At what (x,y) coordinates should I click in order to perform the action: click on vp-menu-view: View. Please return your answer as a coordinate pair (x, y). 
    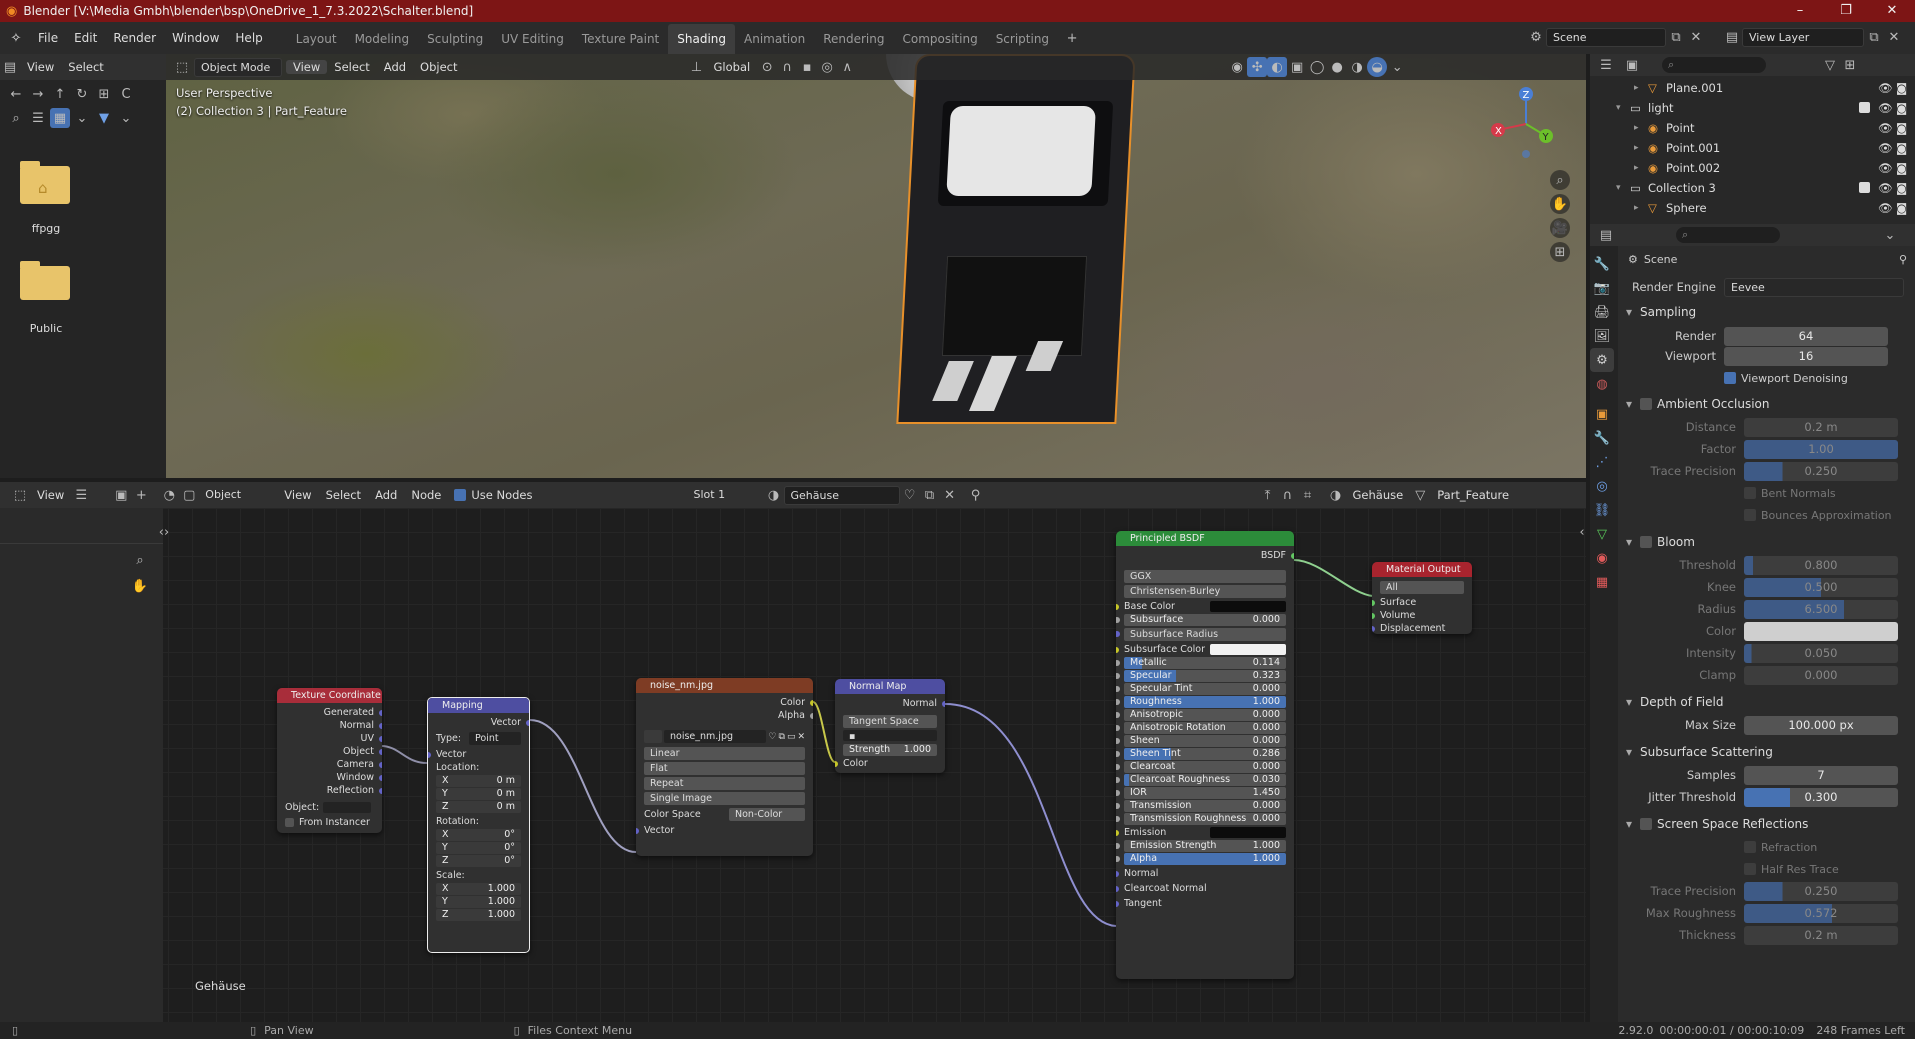
    Looking at the image, I should click on (307, 67).